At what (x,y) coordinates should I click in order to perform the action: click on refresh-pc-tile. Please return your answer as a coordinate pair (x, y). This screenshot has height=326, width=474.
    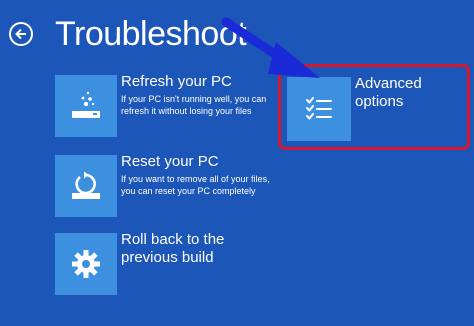
    Looking at the image, I should click on (86, 106).